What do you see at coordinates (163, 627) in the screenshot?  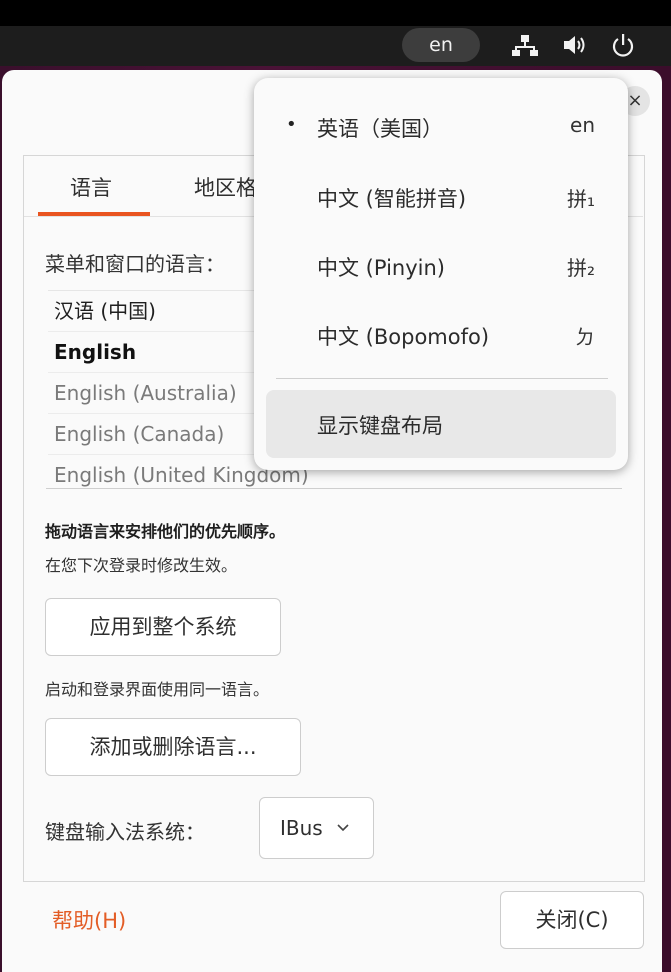 I see `apply-system-wide-button: 应用到整个系统` at bounding box center [163, 627].